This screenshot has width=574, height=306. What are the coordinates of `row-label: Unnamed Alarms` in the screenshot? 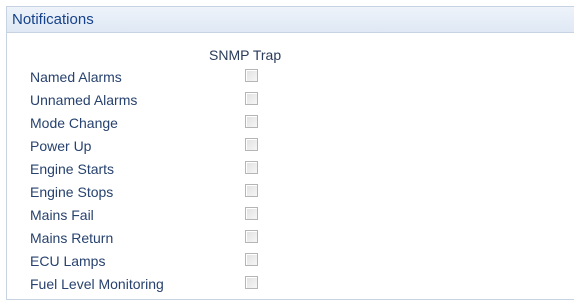 It's located at (84, 100).